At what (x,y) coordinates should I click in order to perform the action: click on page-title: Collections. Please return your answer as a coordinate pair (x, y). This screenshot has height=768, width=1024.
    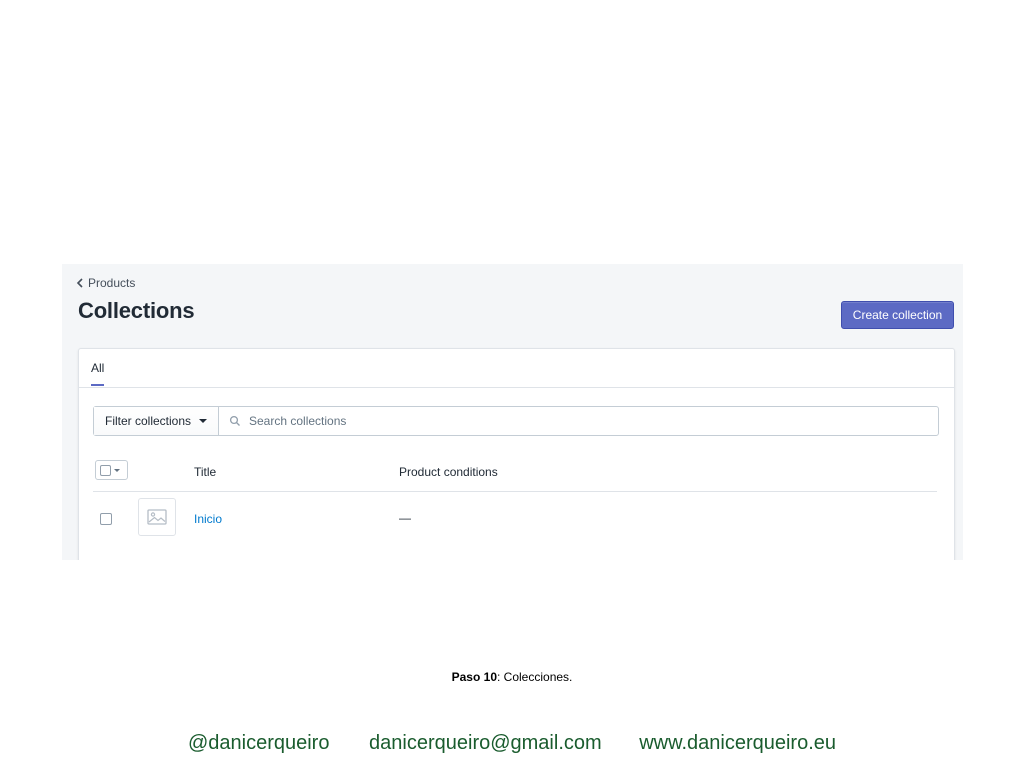
    Looking at the image, I should click on (136, 310).